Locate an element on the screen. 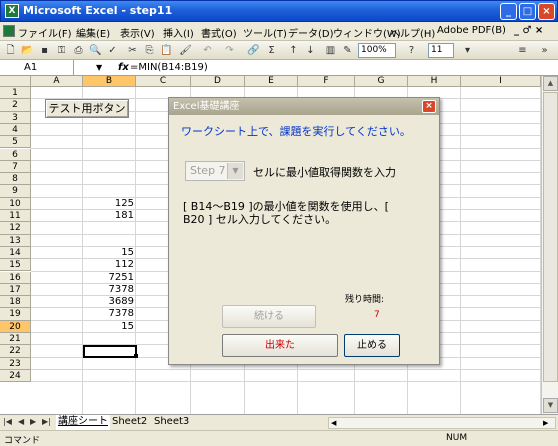  autosum-icon: Σ is located at coordinates (271, 50).